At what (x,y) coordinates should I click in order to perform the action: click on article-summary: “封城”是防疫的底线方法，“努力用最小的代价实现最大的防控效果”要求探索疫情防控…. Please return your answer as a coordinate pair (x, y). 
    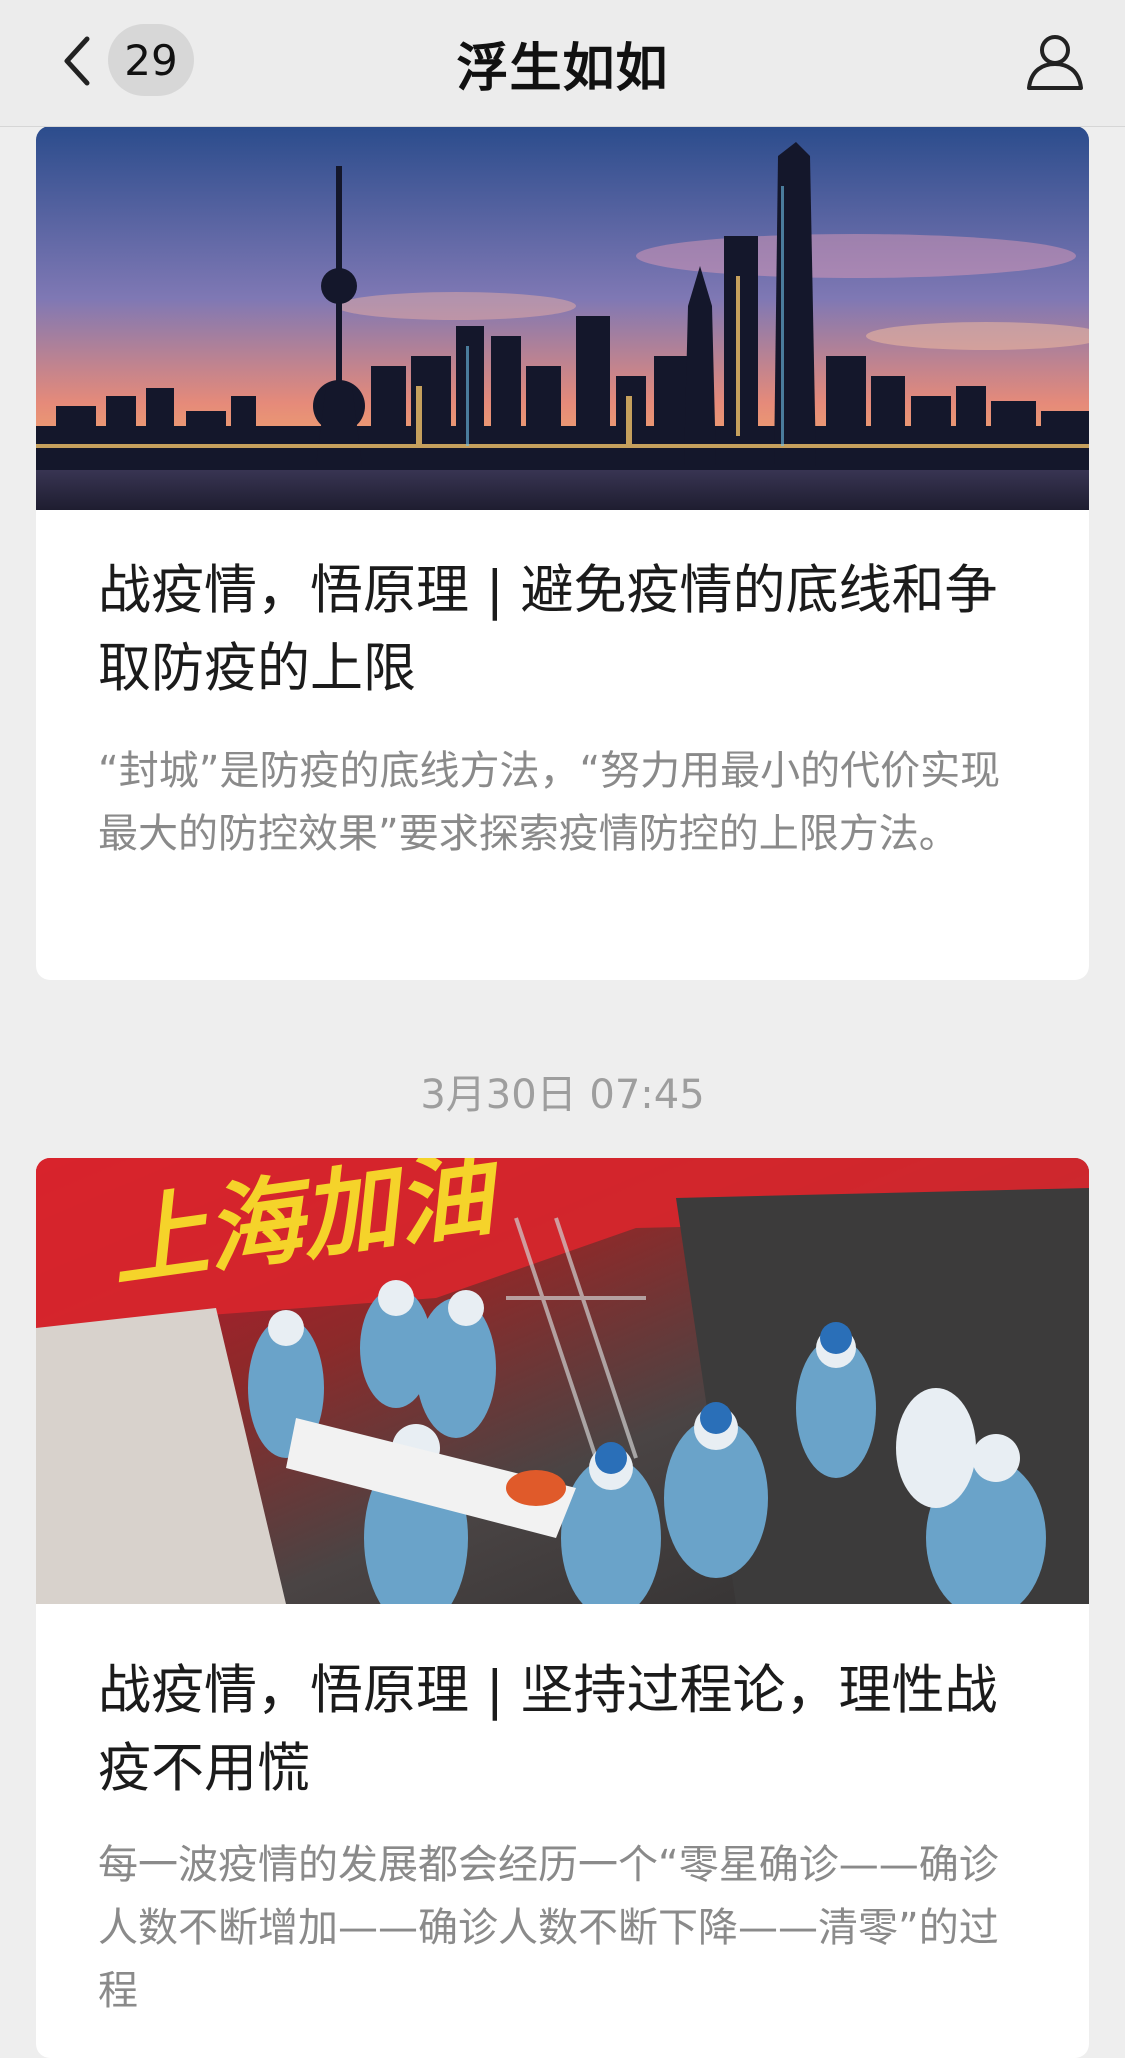
    Looking at the image, I should click on (549, 802).